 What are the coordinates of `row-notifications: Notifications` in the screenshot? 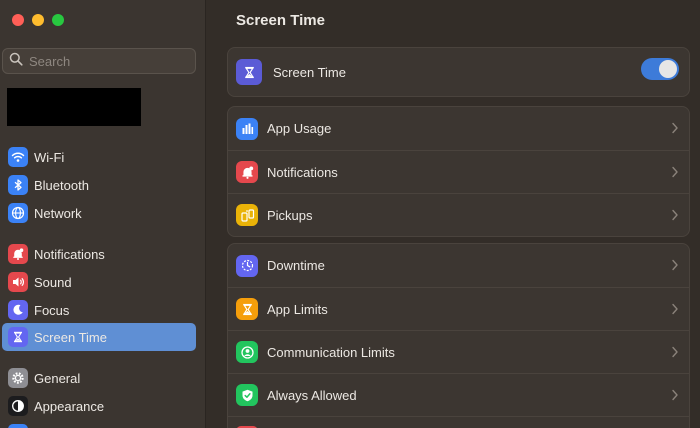 It's located at (458, 171).